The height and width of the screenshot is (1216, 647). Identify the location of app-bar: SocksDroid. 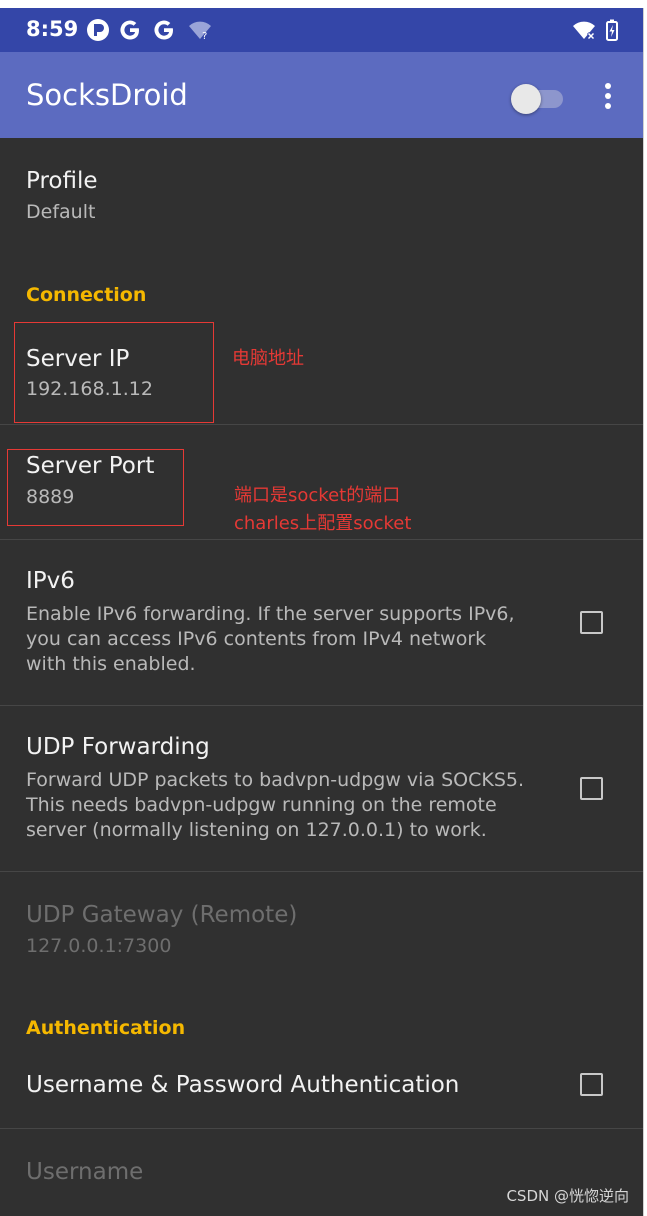
(321, 95).